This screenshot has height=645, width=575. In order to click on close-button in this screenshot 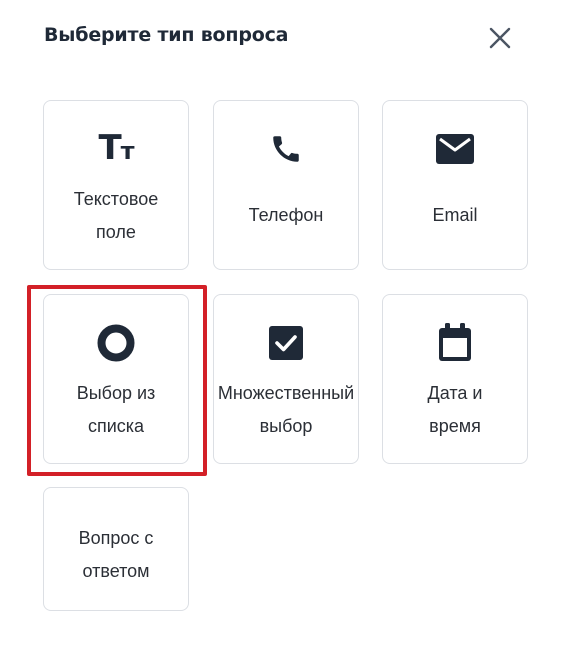, I will do `click(500, 38)`.